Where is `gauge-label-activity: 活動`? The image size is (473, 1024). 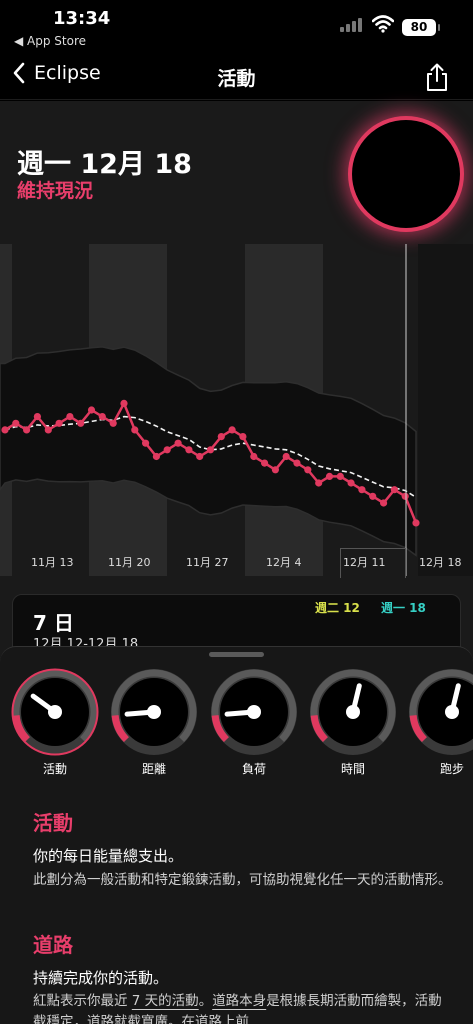
gauge-label-activity: 活動 is located at coordinates (54, 769).